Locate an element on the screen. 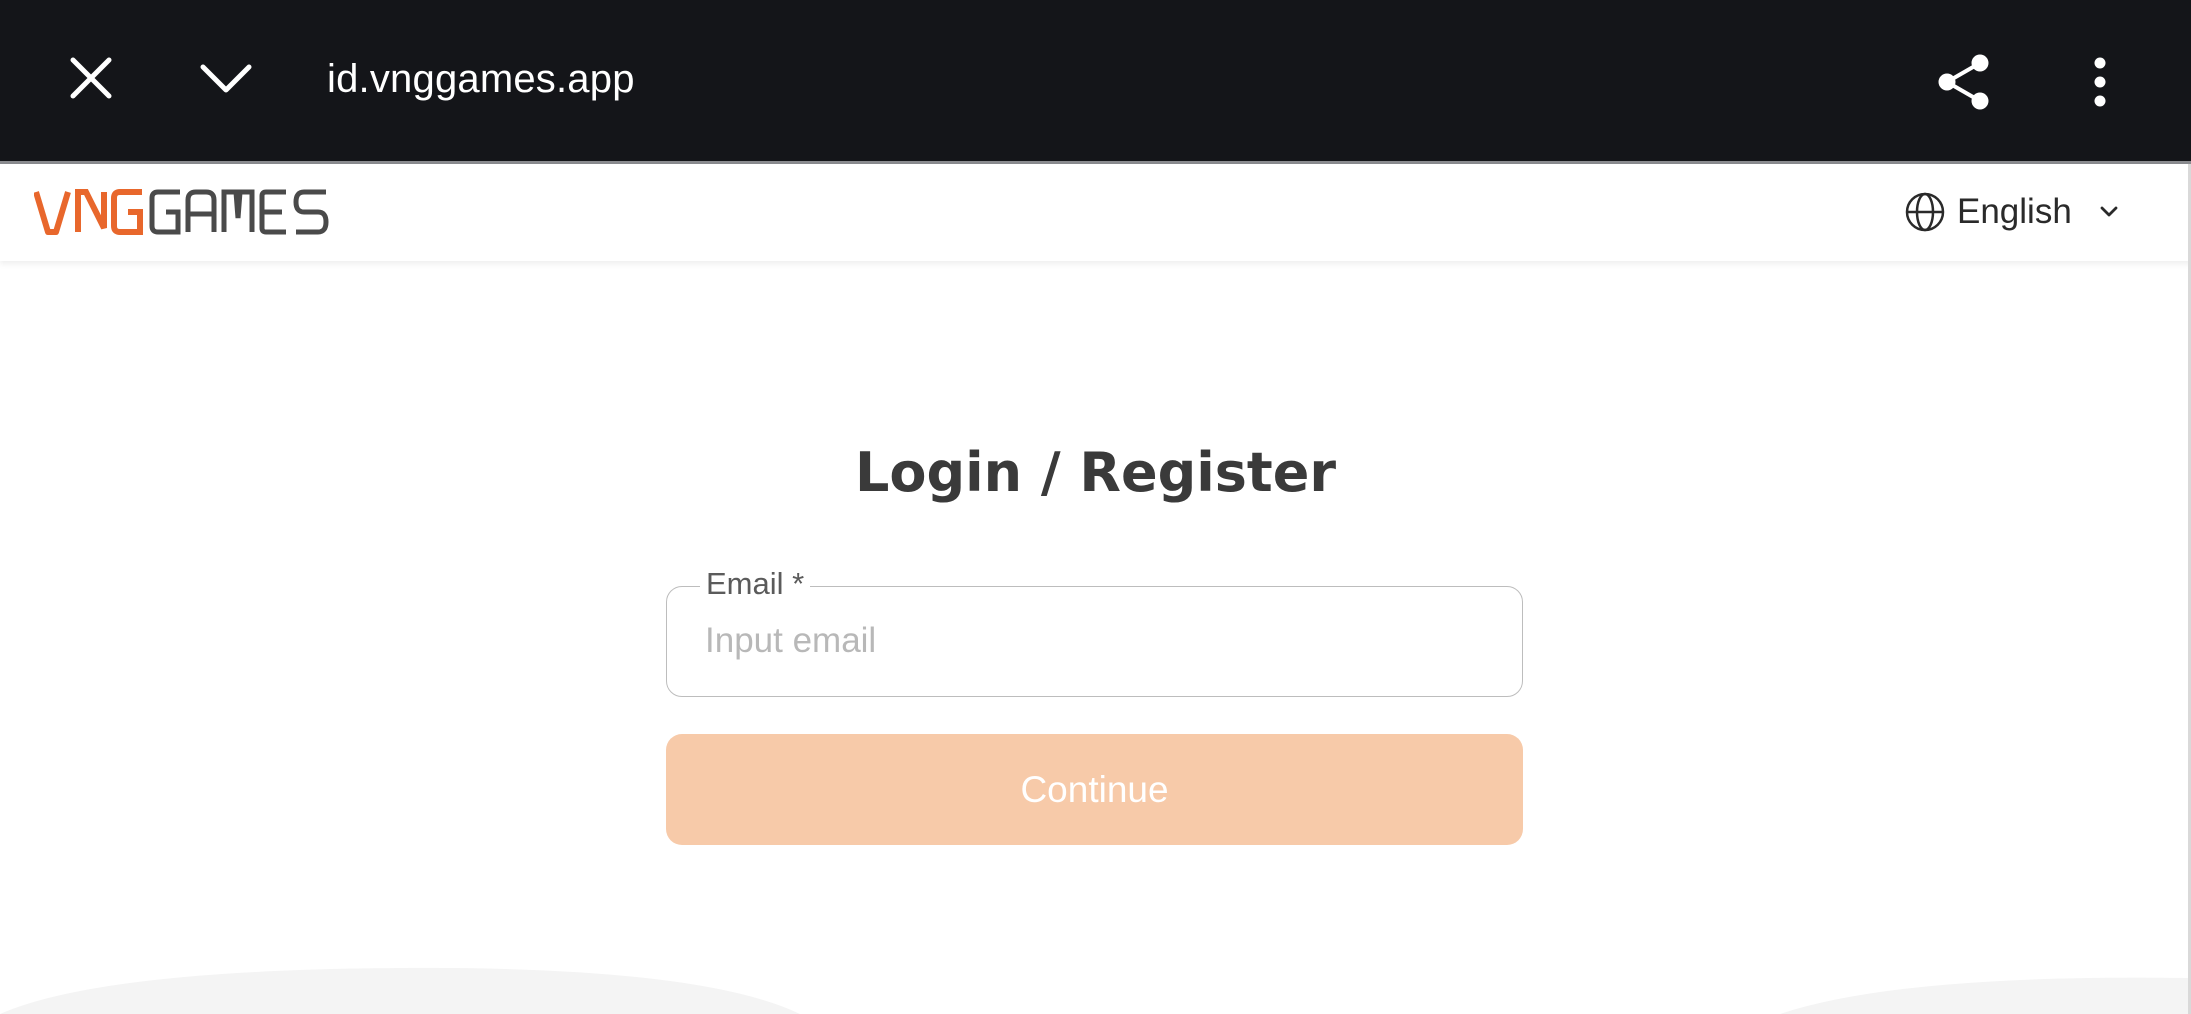  url-text: id.vnggames.app is located at coordinates (481, 79).